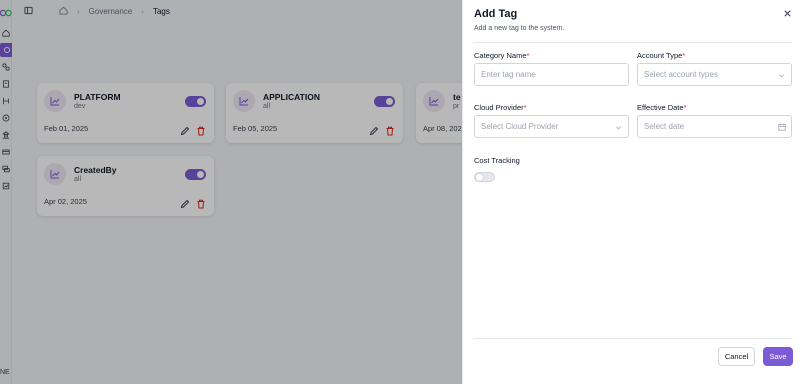 The image size is (800, 384). Describe the element at coordinates (551, 74) in the screenshot. I see `category-name-input` at that location.